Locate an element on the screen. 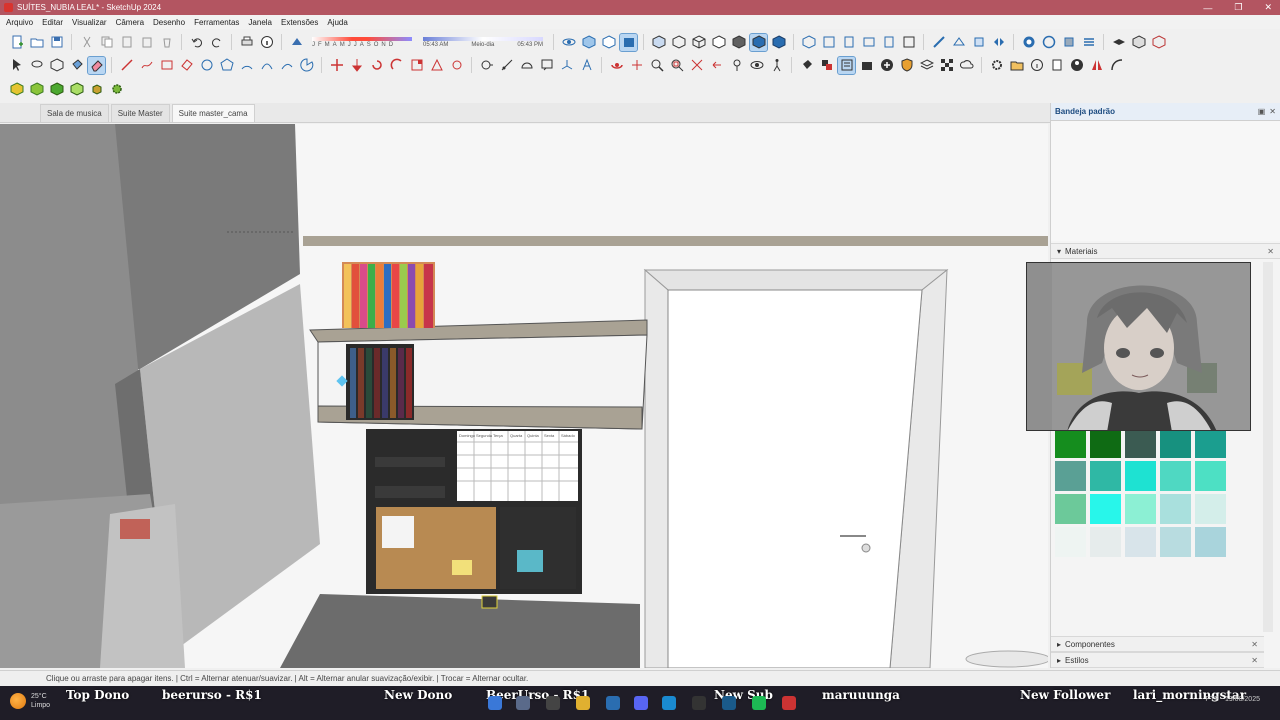 Image resolution: width=1280 pixels, height=720 pixels. menu-editar: Editar is located at coordinates (52, 22).